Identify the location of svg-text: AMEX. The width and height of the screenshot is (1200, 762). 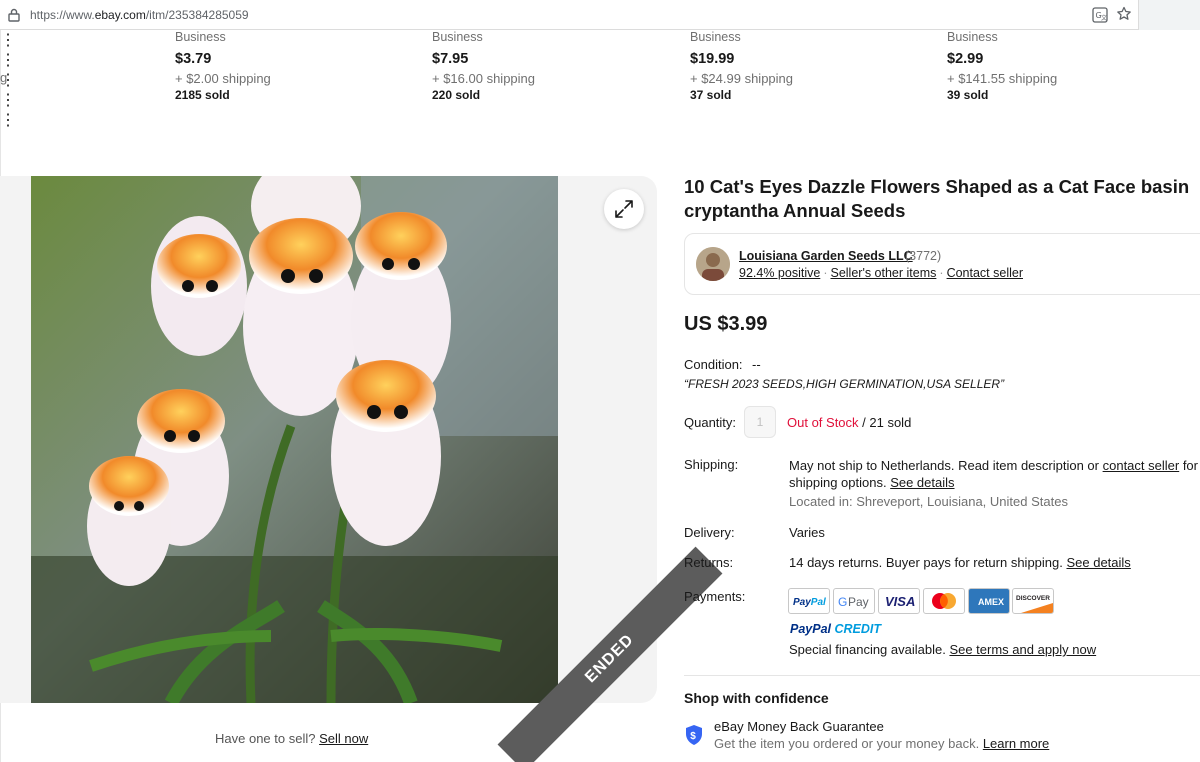
(991, 602).